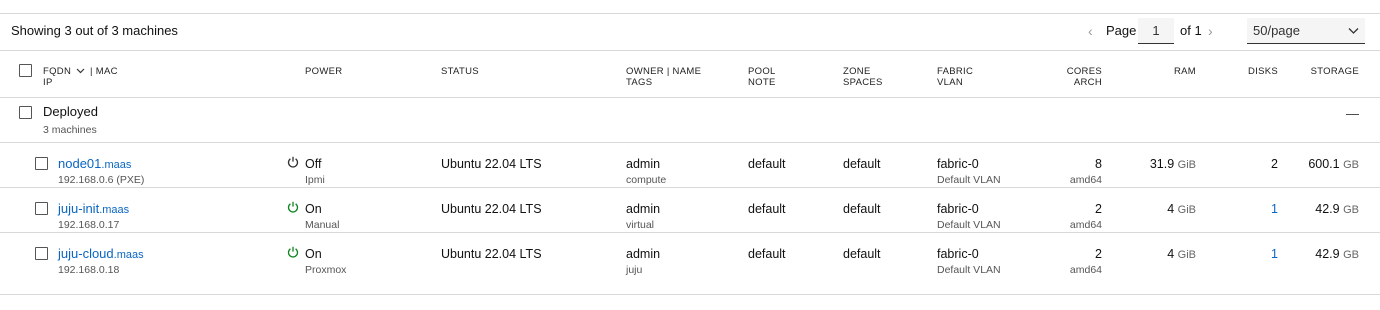  What do you see at coordinates (70, 130) in the screenshot?
I see `group-count: 3 machines` at bounding box center [70, 130].